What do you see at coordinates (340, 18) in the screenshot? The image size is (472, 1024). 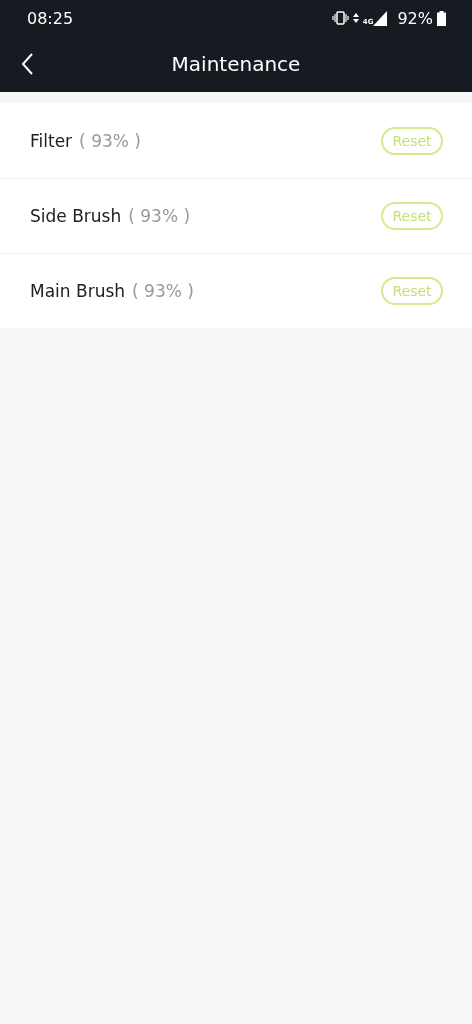 I see `vibrate-icon` at bounding box center [340, 18].